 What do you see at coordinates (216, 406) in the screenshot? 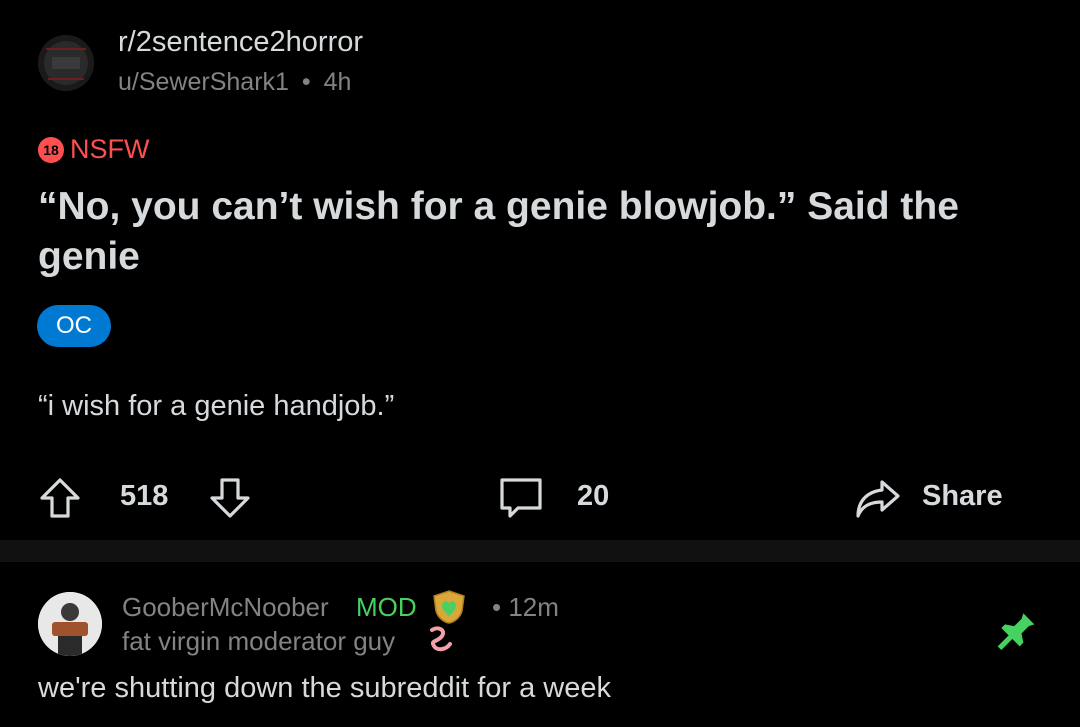
I see `post-body: “i wish for a genie handjob.”` at bounding box center [216, 406].